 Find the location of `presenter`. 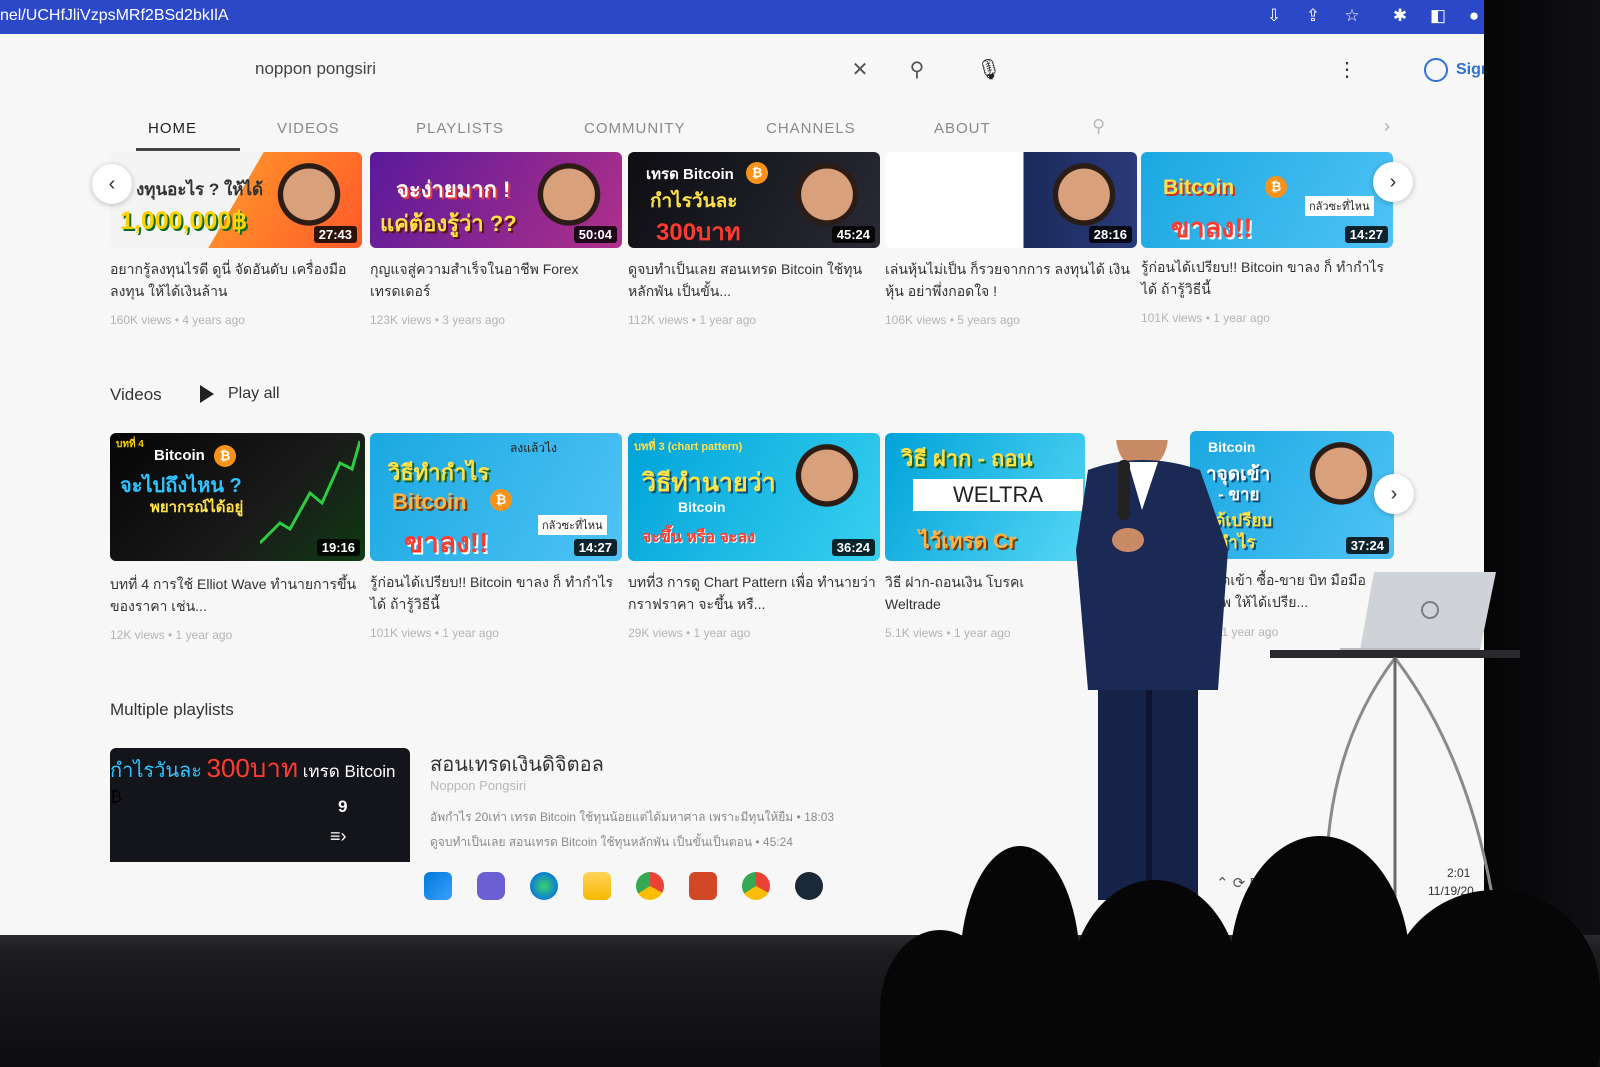

presenter is located at coordinates (1152, 670).